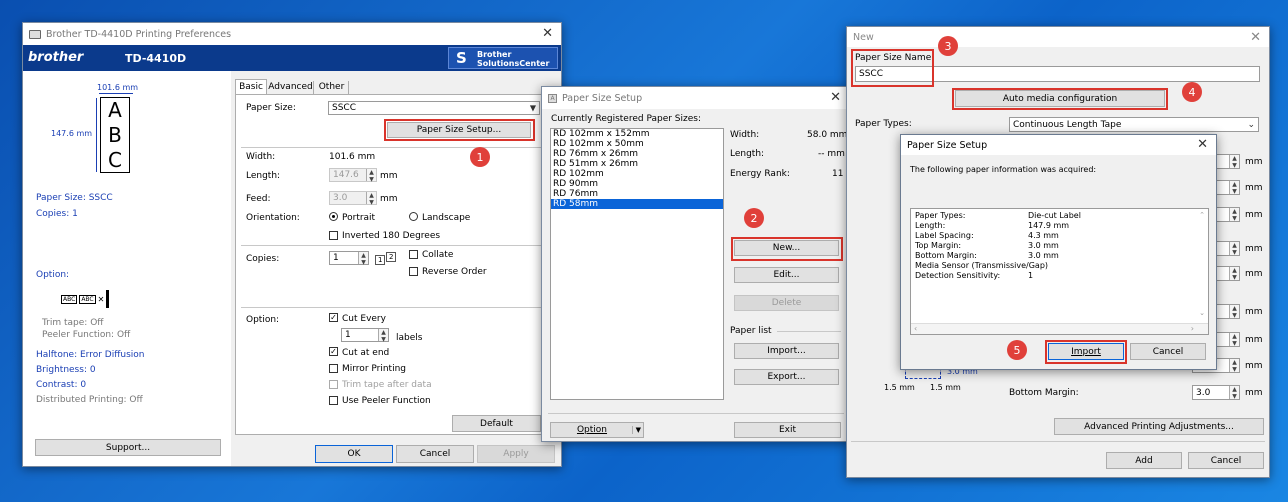 The width and height of the screenshot is (1288, 502). What do you see at coordinates (383, 336) in the screenshot?
I see `cut-every-stepper: ▲ ▼` at bounding box center [383, 336].